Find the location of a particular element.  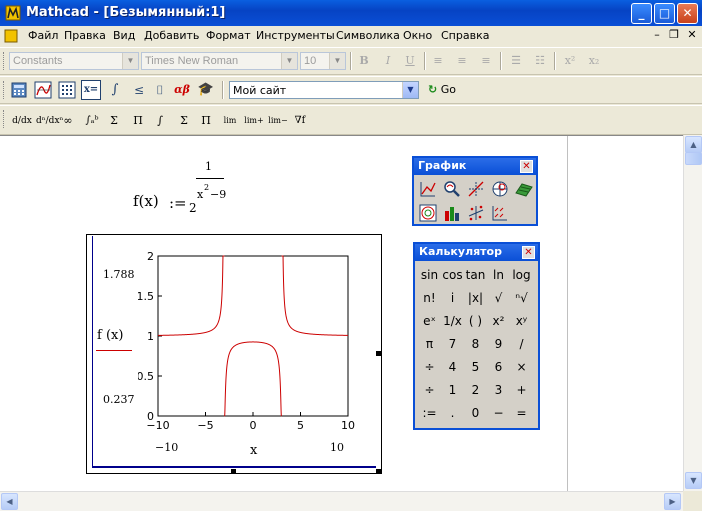

range-product-button: Π is located at coordinates (206, 121).